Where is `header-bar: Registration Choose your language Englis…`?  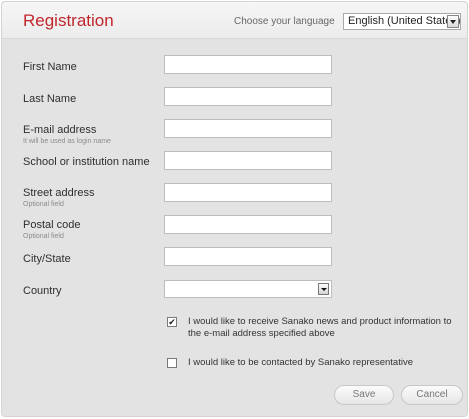 header-bar: Registration Choose your language Englis… is located at coordinates (234, 20).